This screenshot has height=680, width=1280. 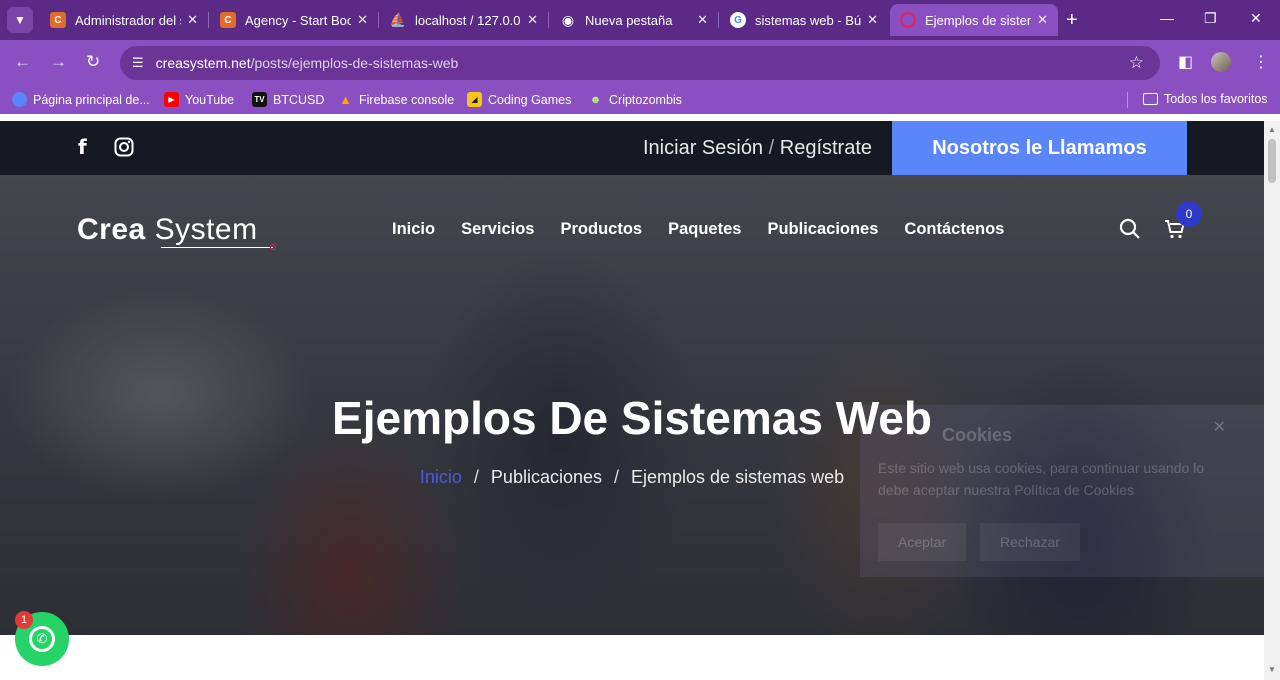 I want to click on url-domain: creasystem.net, so click(x=203, y=63).